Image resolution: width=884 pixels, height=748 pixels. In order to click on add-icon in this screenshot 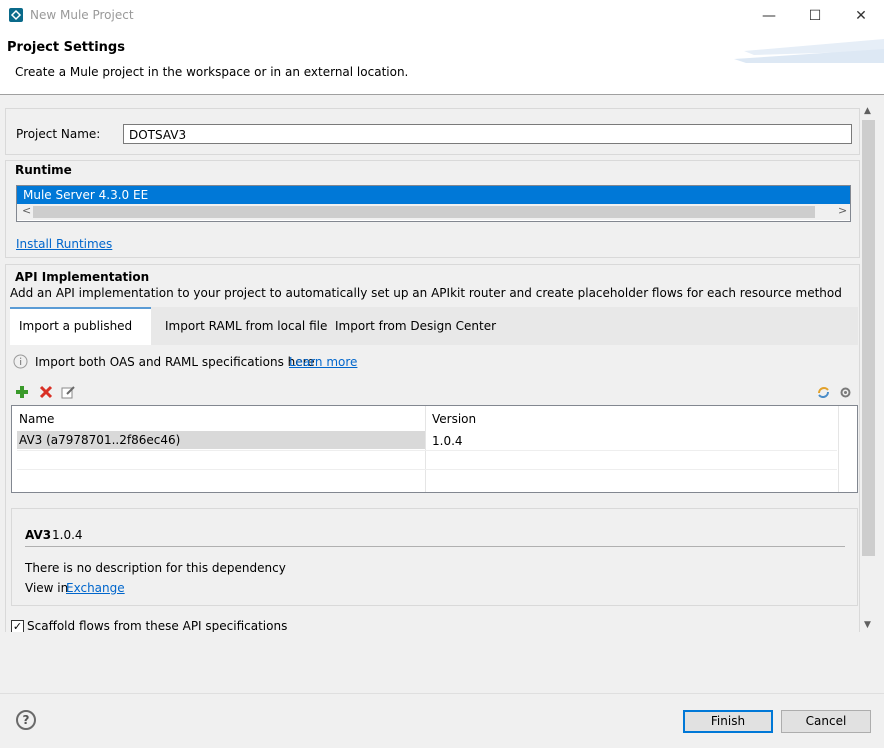, I will do `click(22, 392)`.